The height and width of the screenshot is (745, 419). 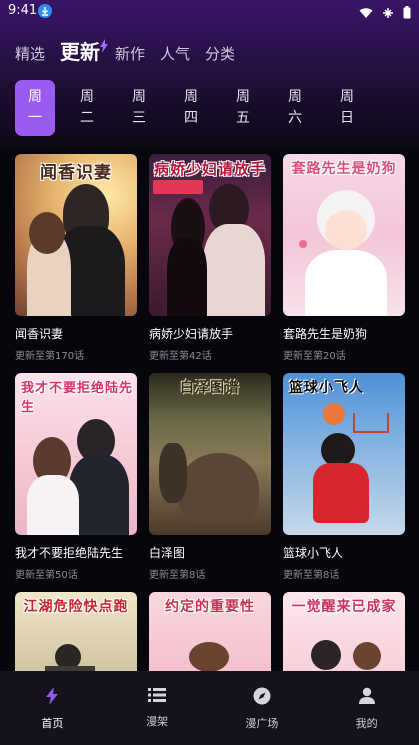 I want to click on comic-cover: 白泽图谱, so click(x=210, y=454).